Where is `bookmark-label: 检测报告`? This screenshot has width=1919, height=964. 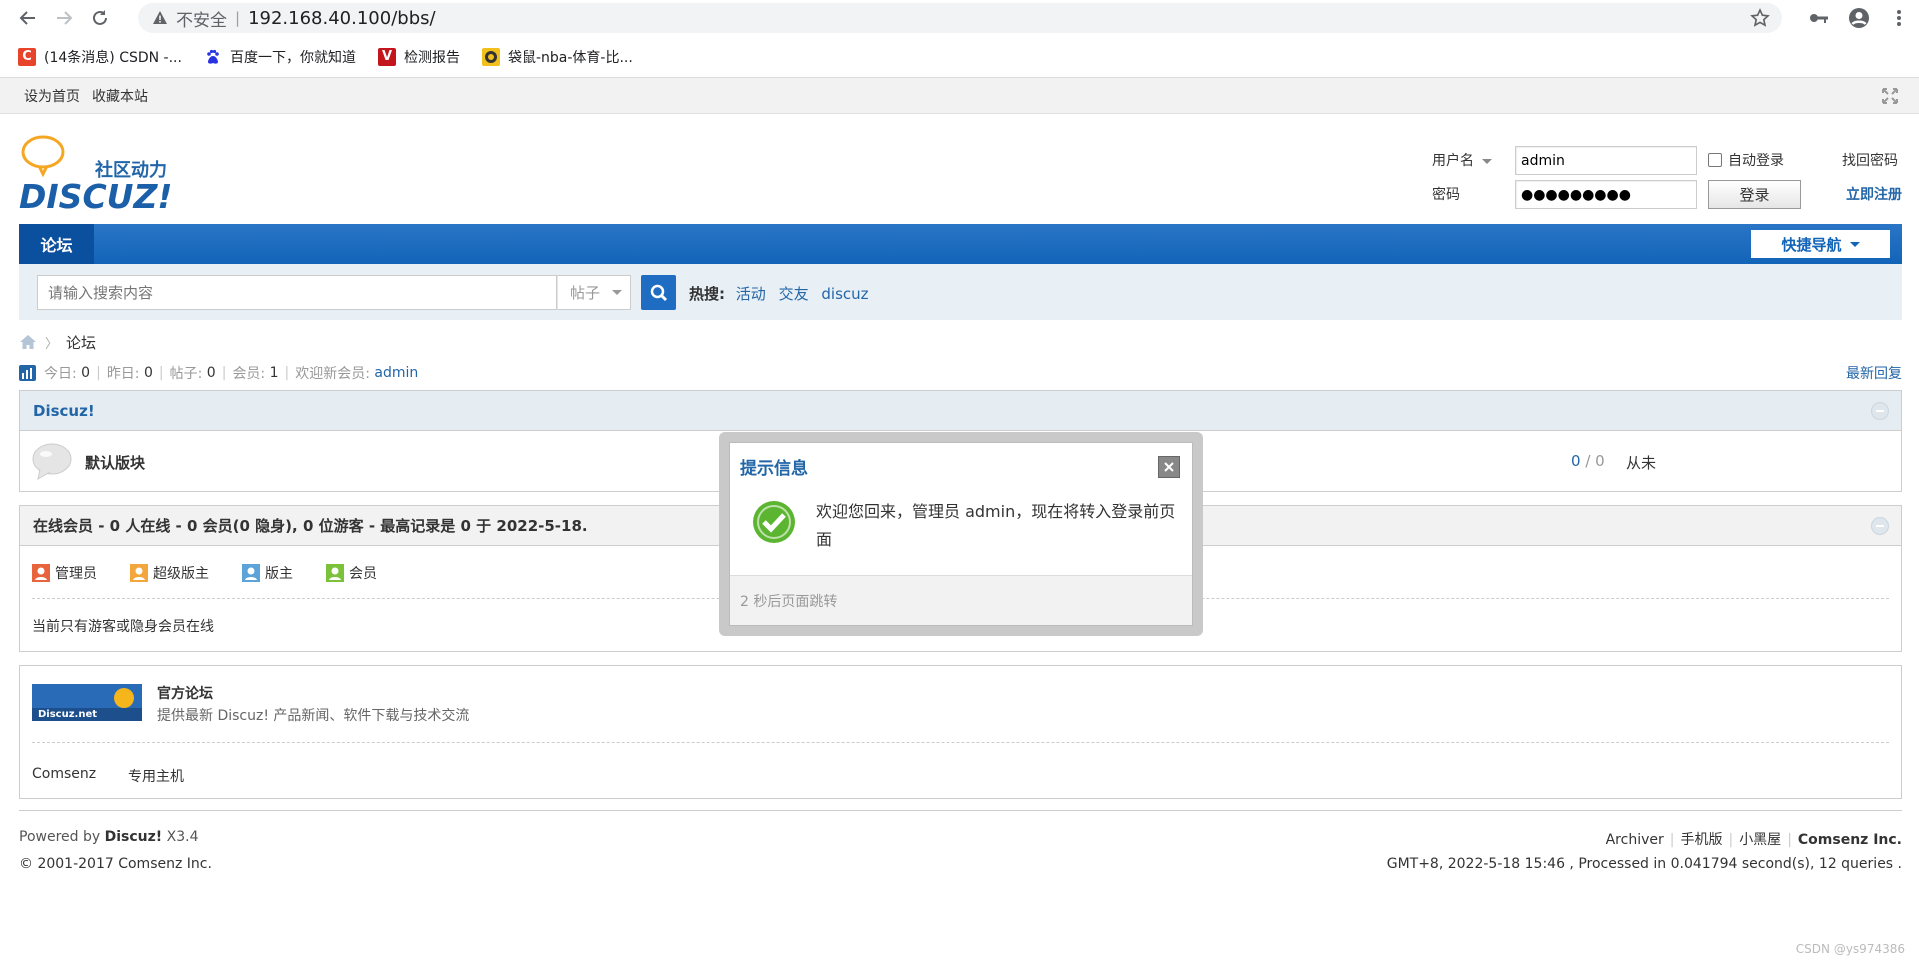 bookmark-label: 检测报告 is located at coordinates (431, 57).